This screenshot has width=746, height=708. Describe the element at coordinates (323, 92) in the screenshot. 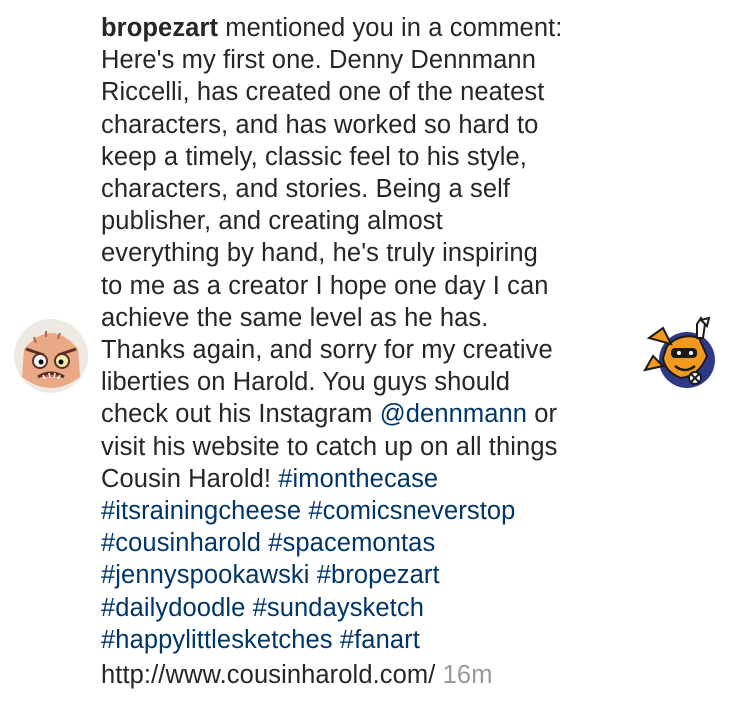

I see `comment-line: Riccelli, has created one of the neatest` at that location.